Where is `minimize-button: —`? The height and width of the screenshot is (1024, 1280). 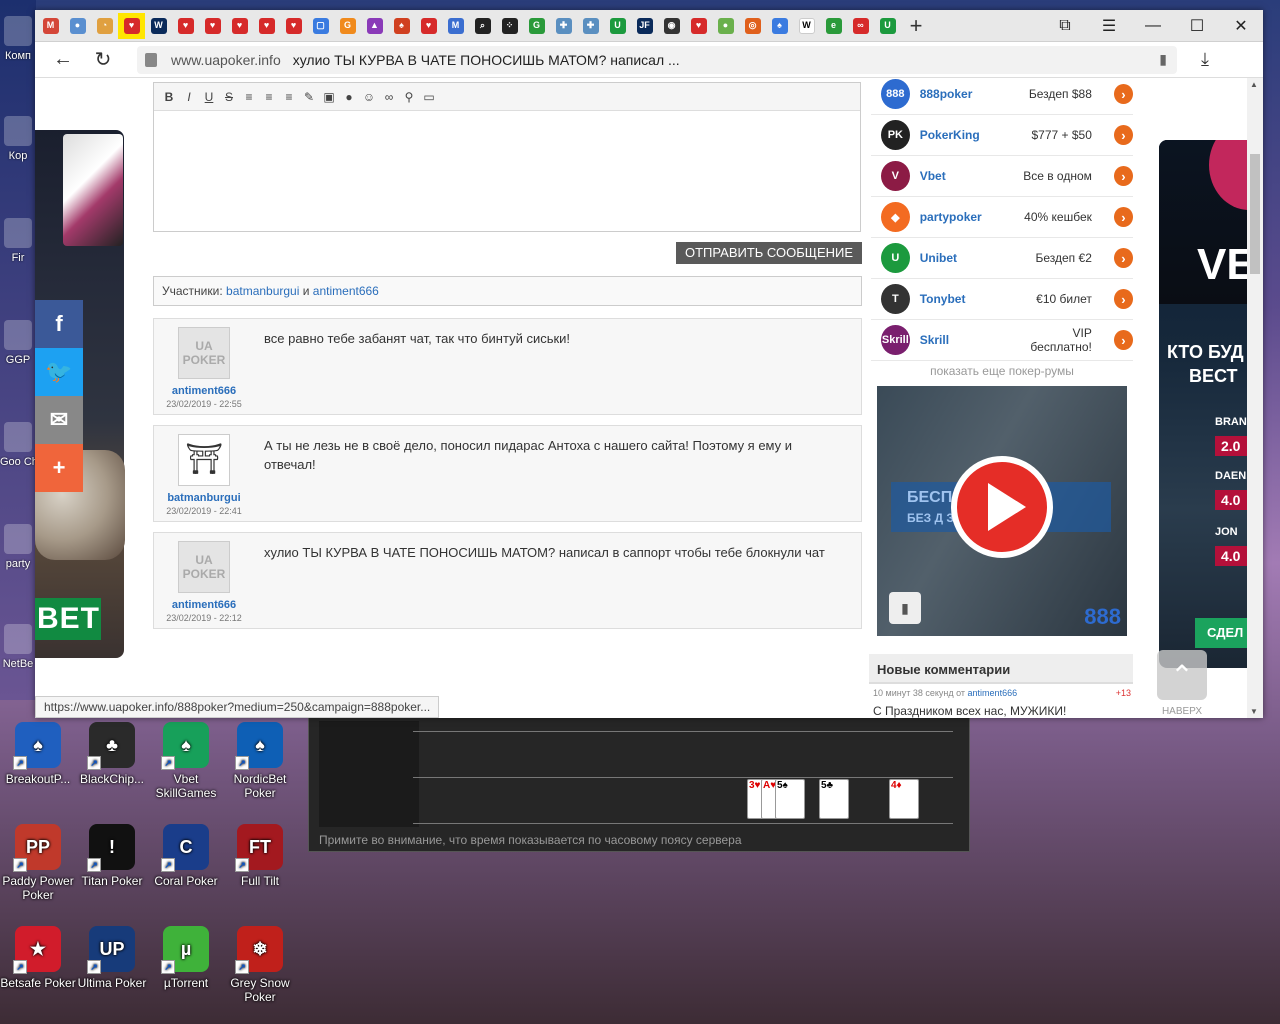
minimize-button: — is located at coordinates (1153, 26).